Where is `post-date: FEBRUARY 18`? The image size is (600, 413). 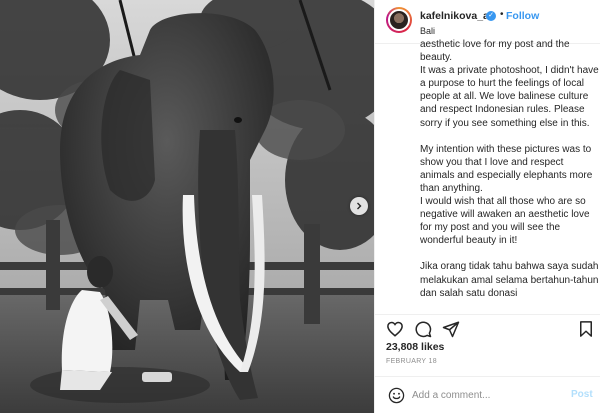 post-date: FEBRUARY 18 is located at coordinates (411, 361).